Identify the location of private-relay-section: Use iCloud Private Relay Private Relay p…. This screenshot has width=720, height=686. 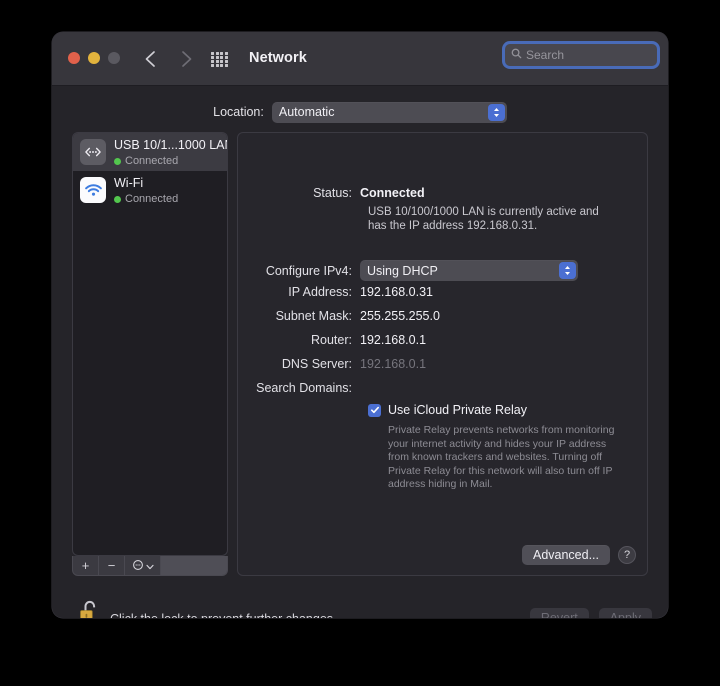
(494, 447).